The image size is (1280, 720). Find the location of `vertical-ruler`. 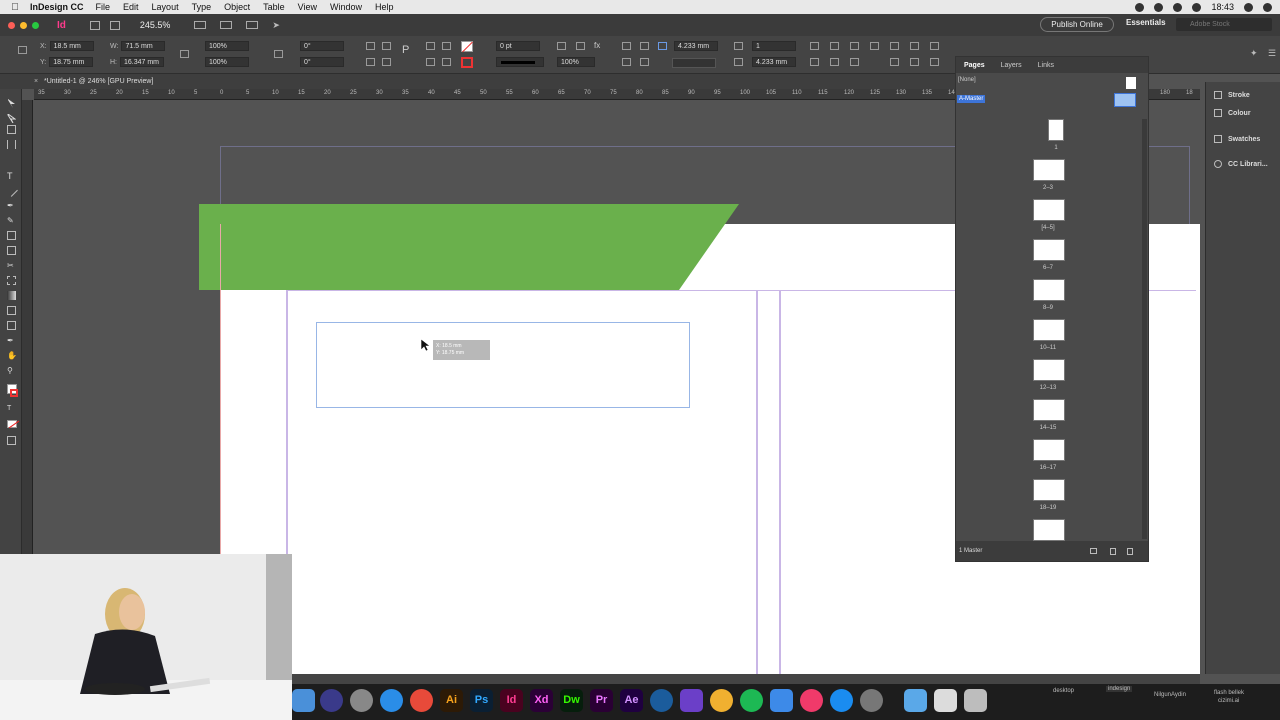

vertical-ruler is located at coordinates (27, 327).